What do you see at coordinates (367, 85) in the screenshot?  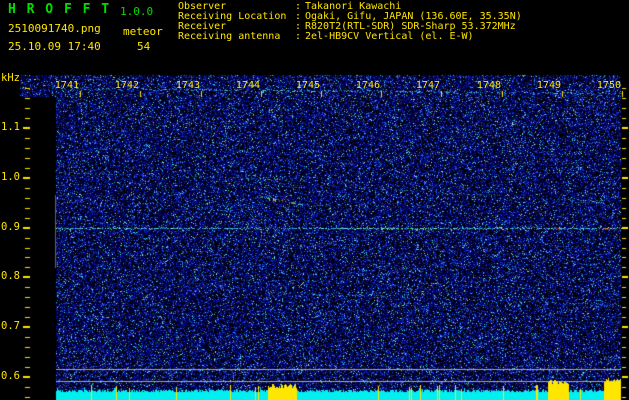 I see `x-tick-label-1746: 1746` at bounding box center [367, 85].